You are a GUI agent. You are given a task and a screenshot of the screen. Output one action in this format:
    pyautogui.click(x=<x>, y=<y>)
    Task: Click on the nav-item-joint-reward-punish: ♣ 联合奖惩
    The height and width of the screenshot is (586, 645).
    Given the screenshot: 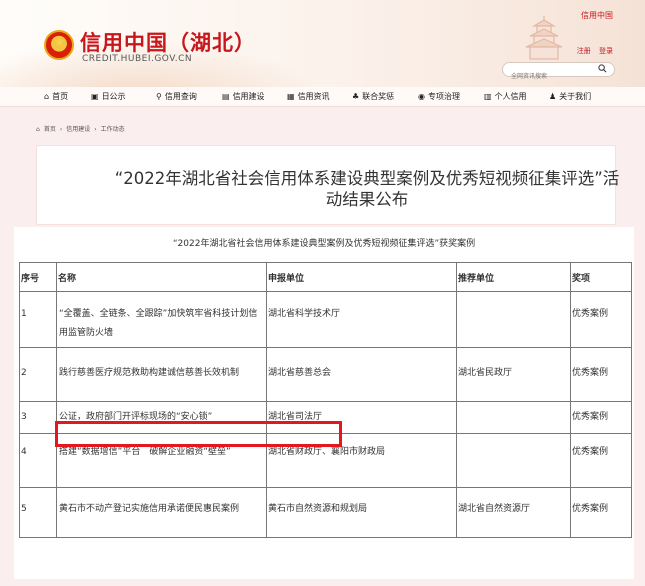 What is the action you would take?
    pyautogui.click(x=373, y=96)
    